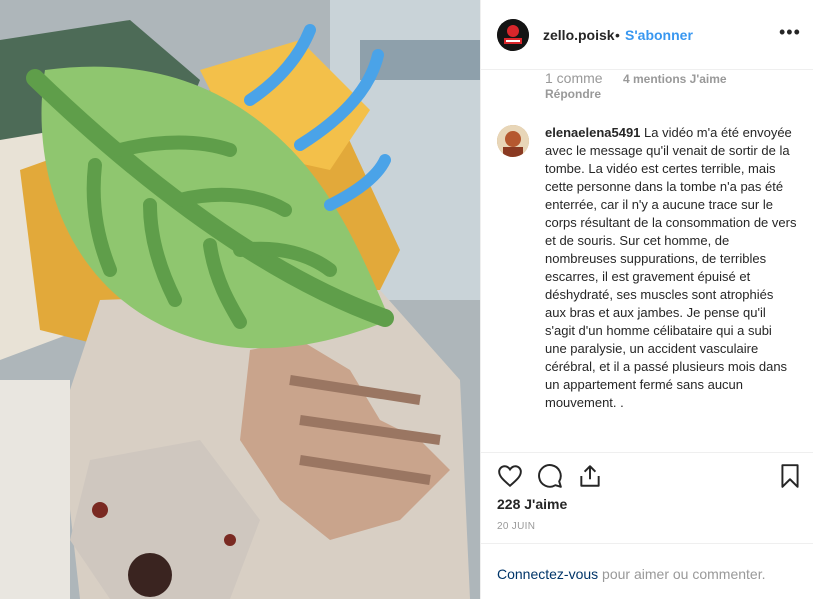 The width and height of the screenshot is (813, 599). I want to click on commenter-avatar, so click(513, 141).